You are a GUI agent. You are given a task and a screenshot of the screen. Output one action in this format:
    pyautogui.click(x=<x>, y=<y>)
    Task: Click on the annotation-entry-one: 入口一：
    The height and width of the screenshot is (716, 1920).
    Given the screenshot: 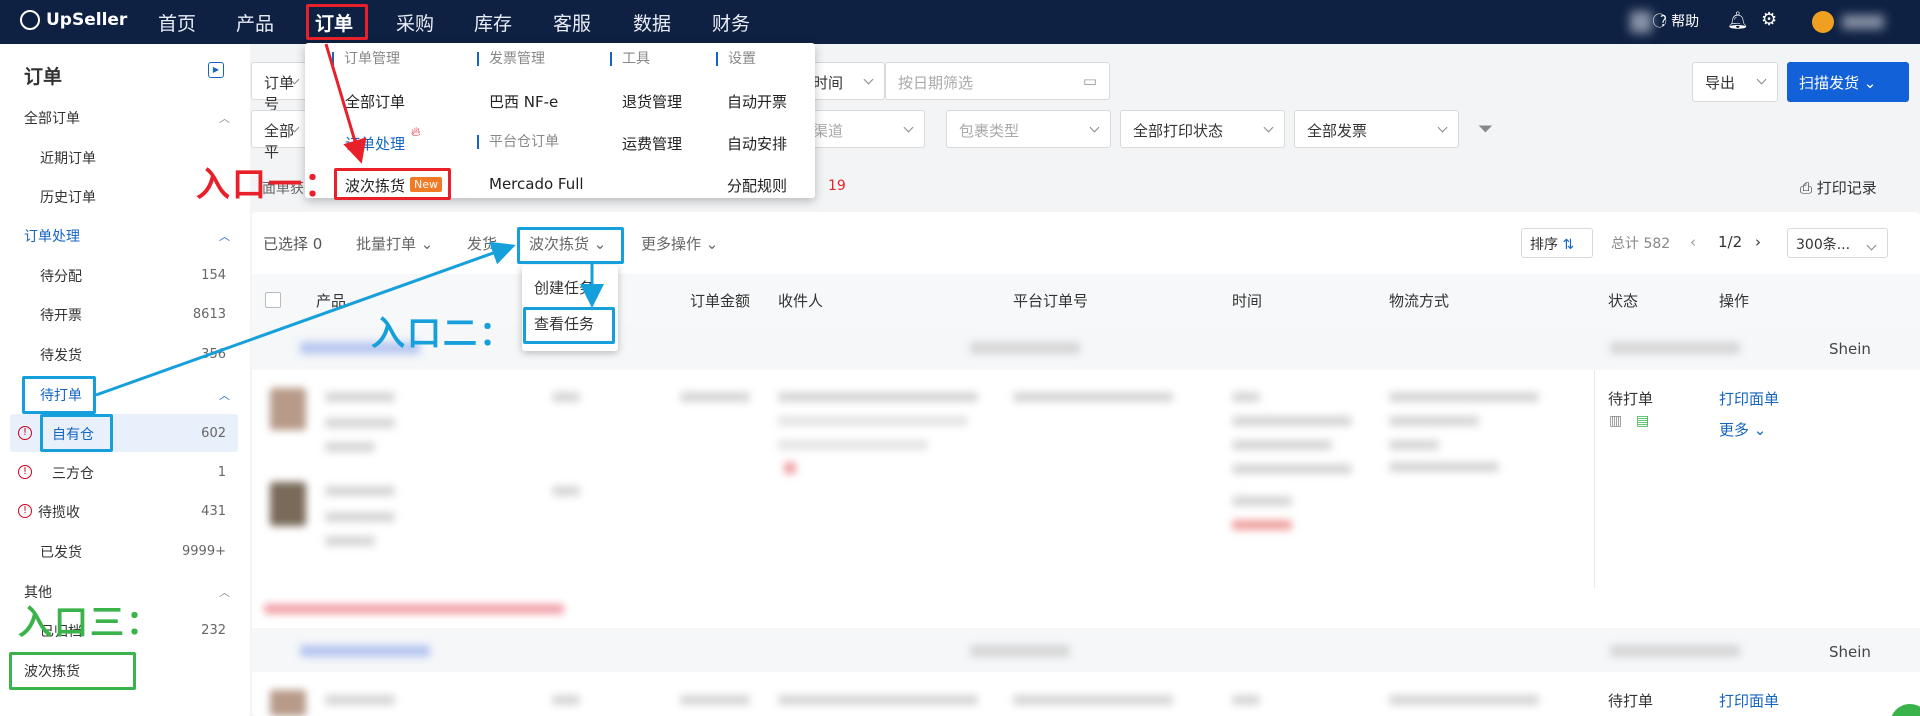 What is the action you would take?
    pyautogui.click(x=268, y=185)
    